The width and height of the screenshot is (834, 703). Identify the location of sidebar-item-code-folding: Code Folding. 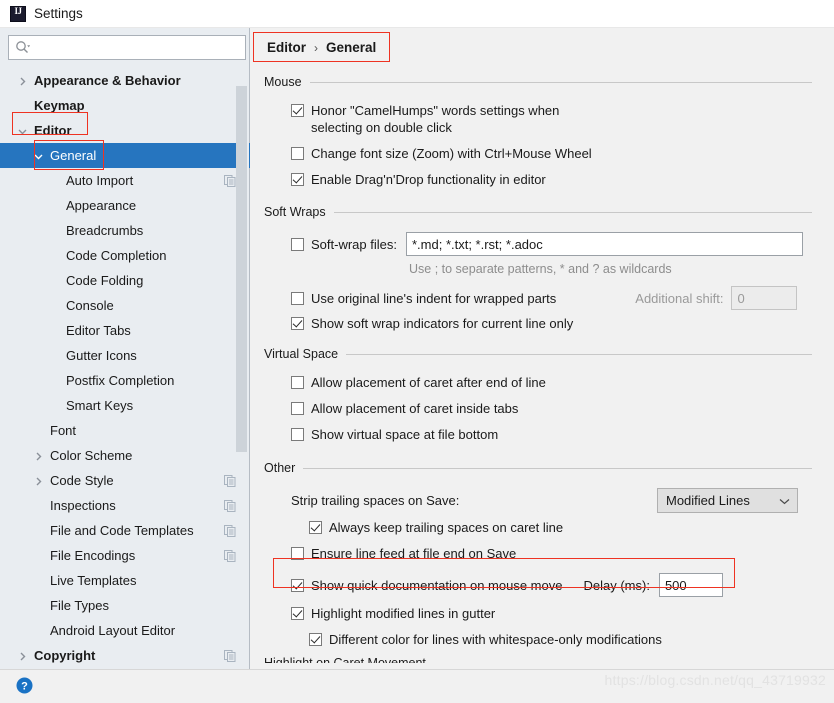
(125, 280).